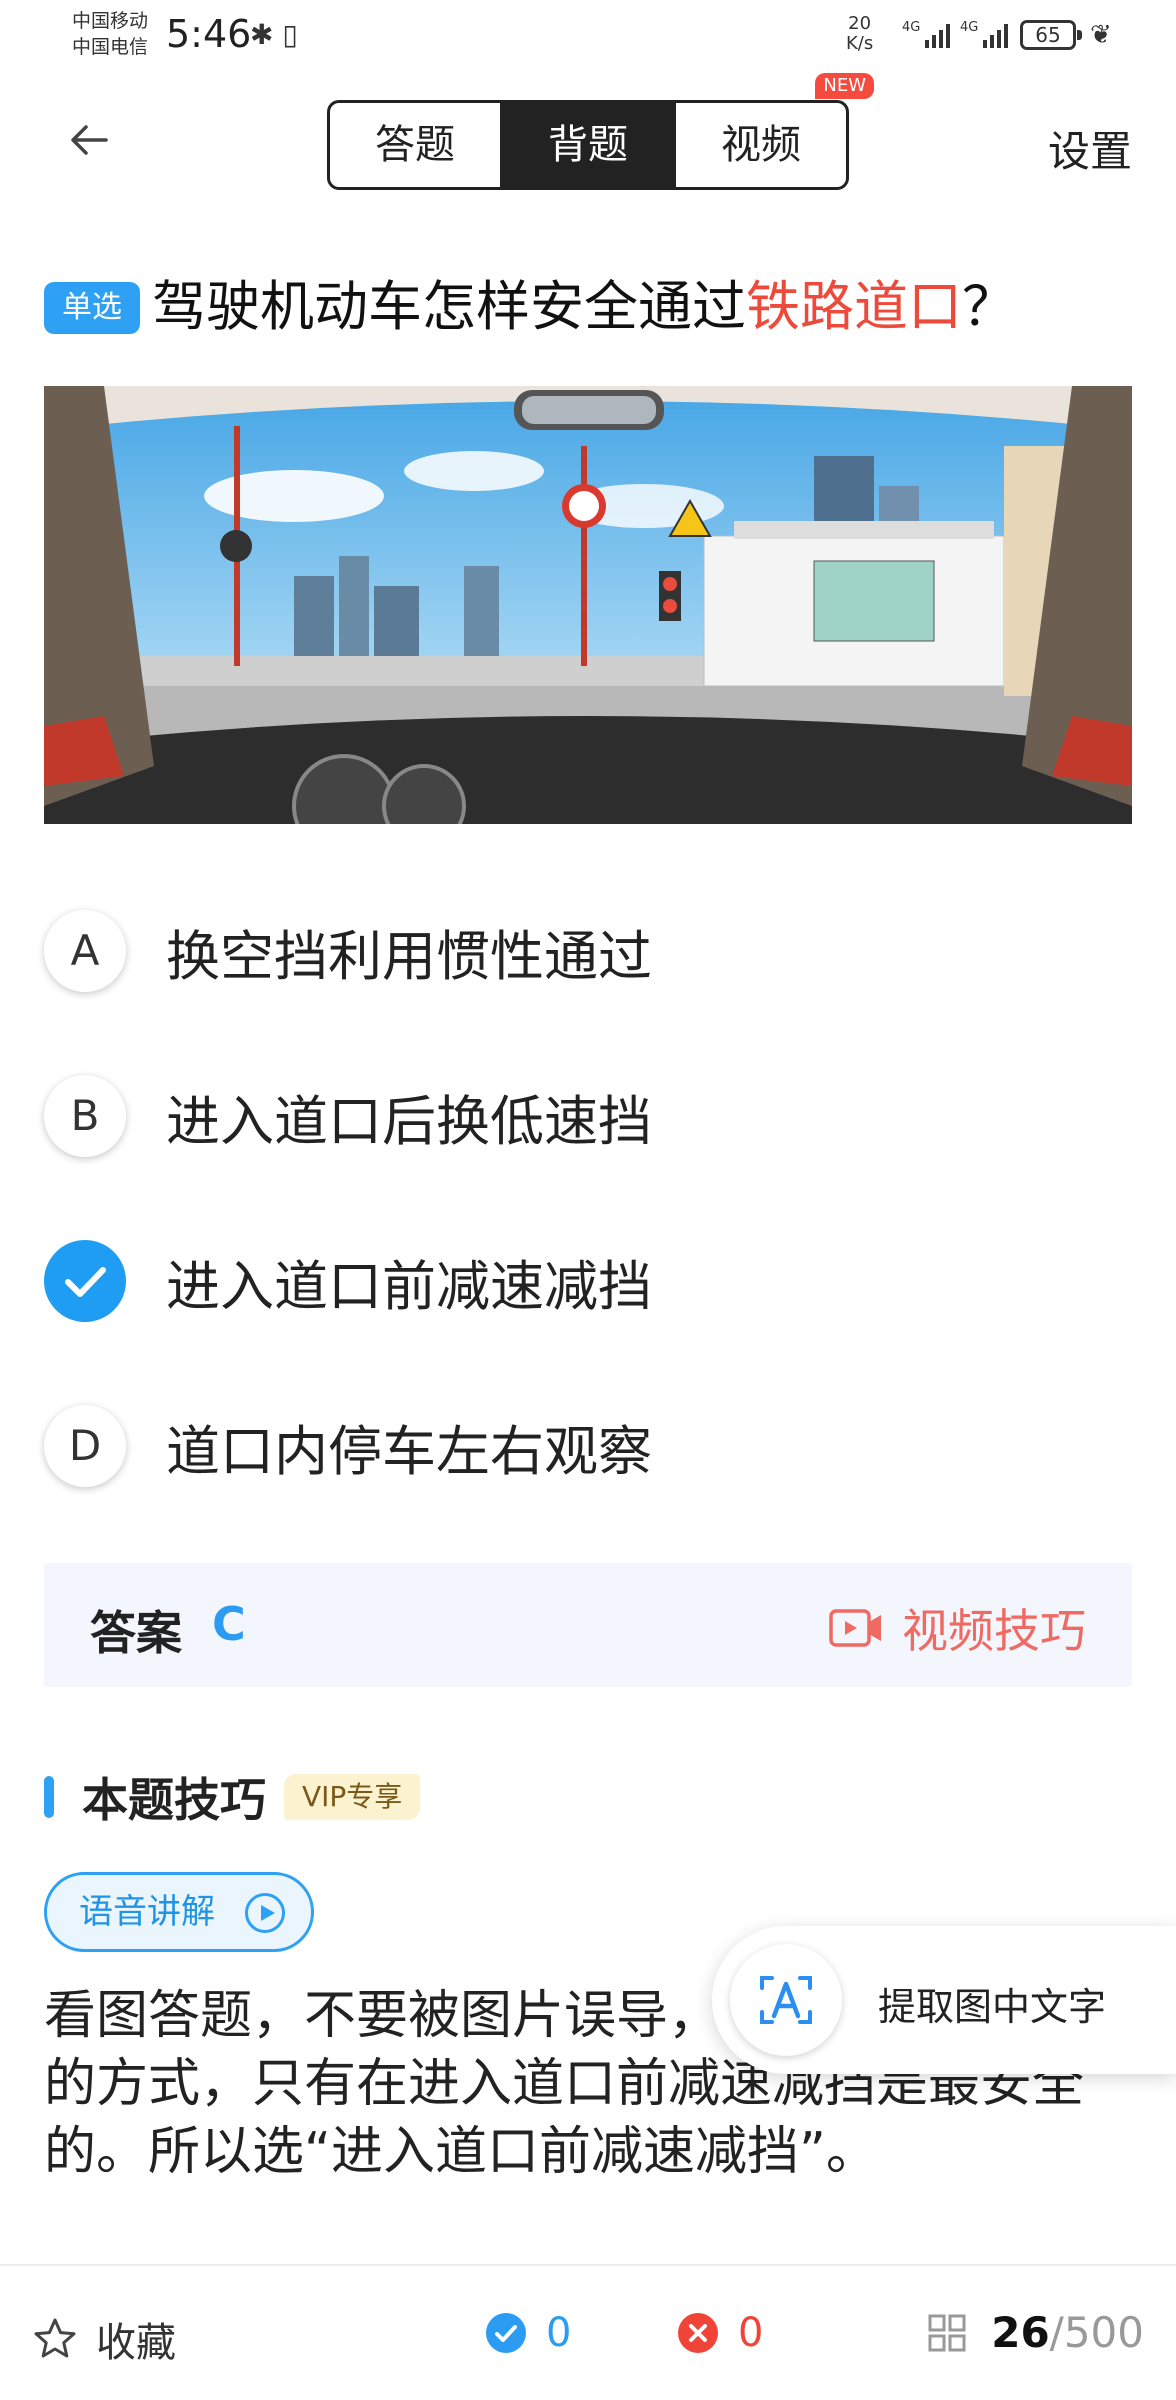 The width and height of the screenshot is (1176, 2400). I want to click on battery-icon: 65, so click(1051, 35).